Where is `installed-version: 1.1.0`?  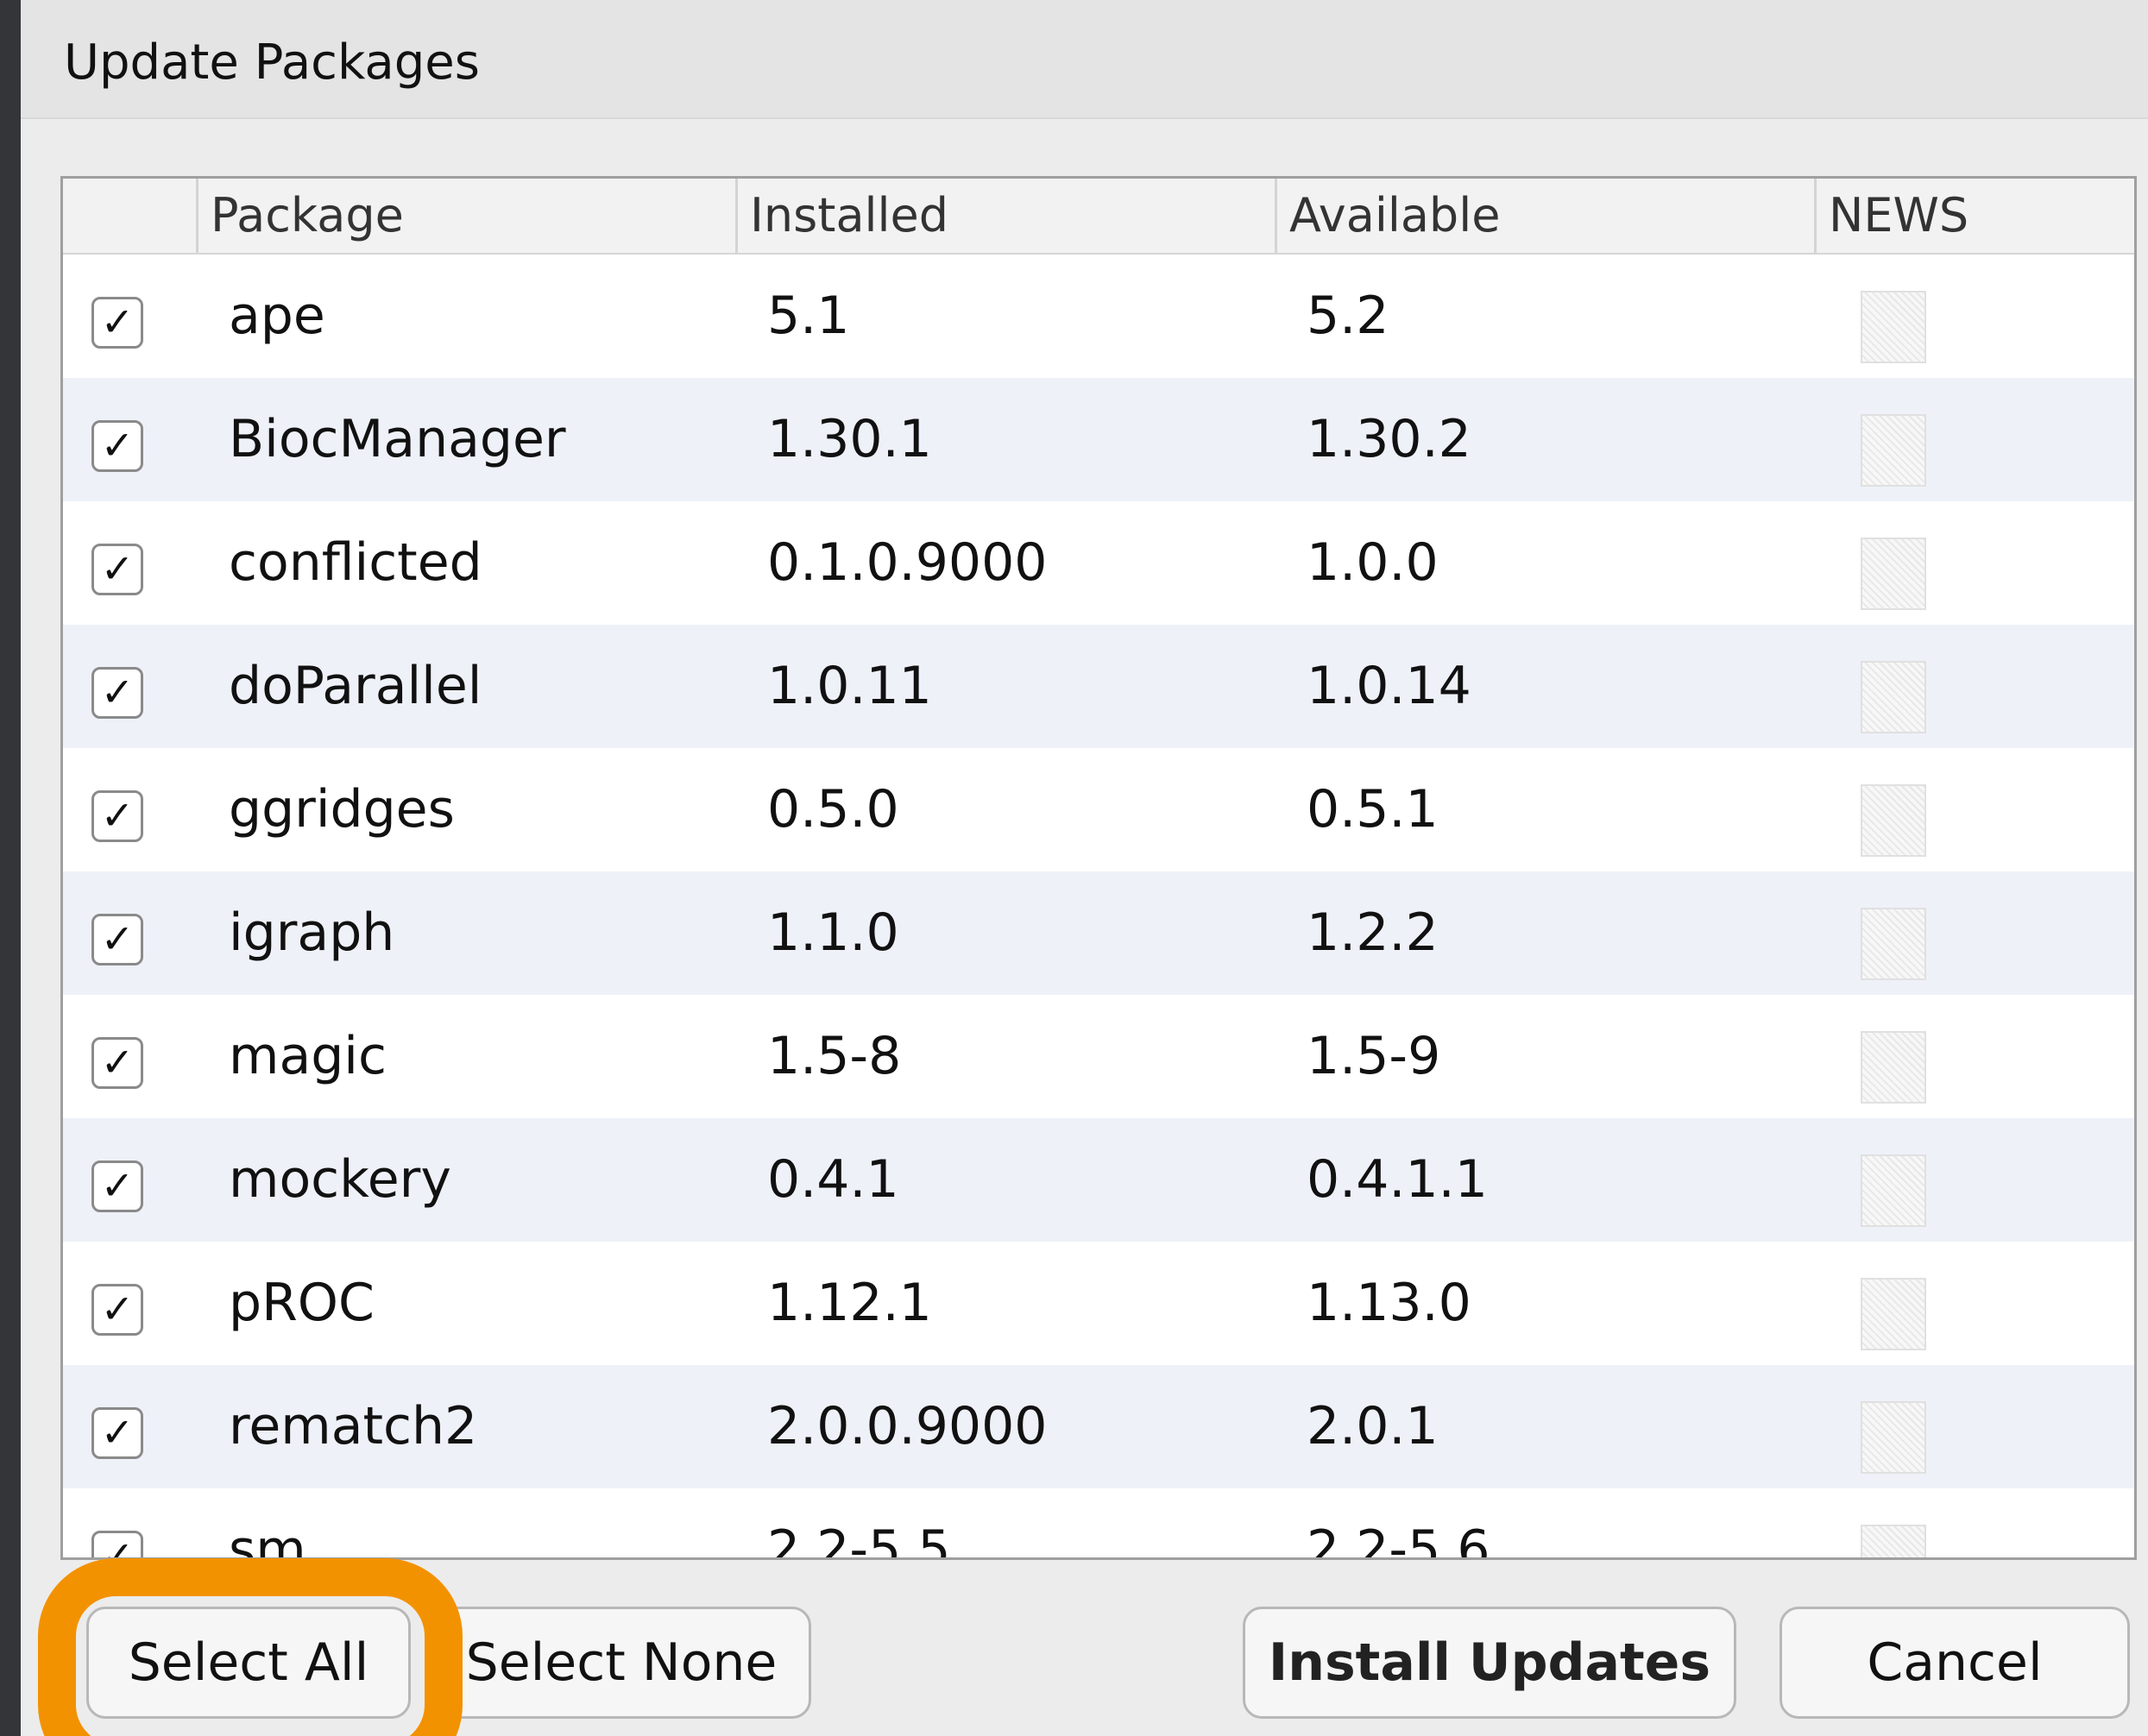
installed-version: 1.1.0 is located at coordinates (833, 933).